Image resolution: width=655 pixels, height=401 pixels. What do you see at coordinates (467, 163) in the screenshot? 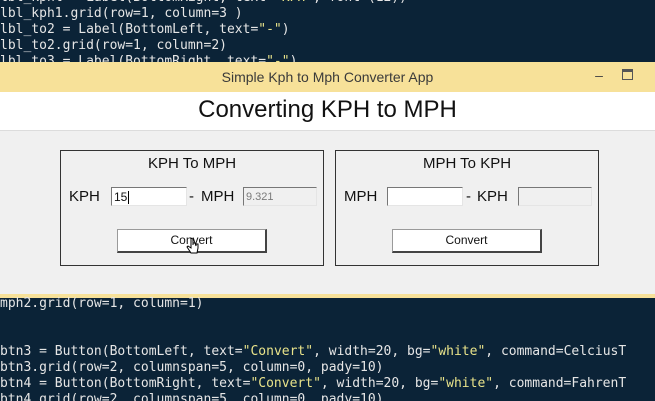
I see `panel-title: MPH To KPH` at bounding box center [467, 163].